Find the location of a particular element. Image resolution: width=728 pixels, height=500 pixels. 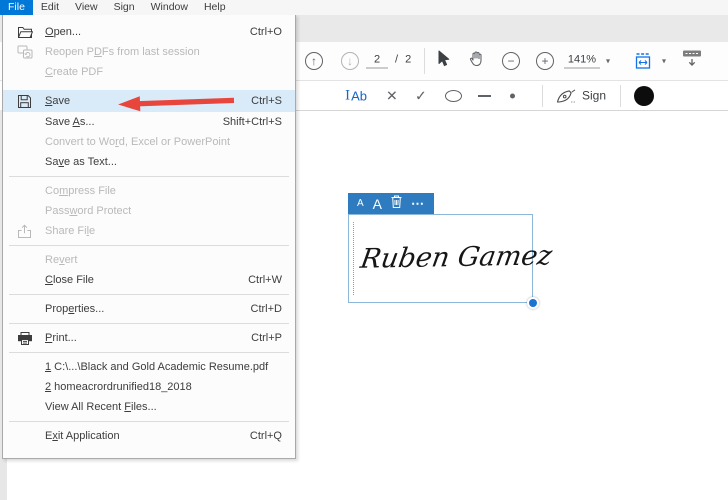

zoom-level-value: 141% is located at coordinates (582, 61).